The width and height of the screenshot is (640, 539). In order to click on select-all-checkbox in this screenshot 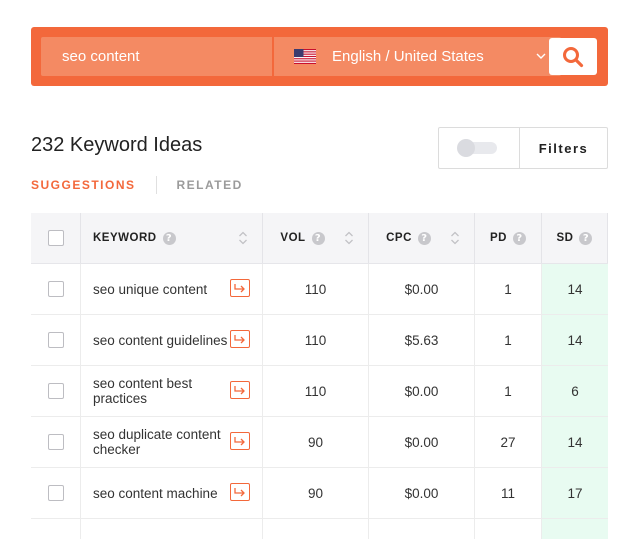, I will do `click(55, 238)`.